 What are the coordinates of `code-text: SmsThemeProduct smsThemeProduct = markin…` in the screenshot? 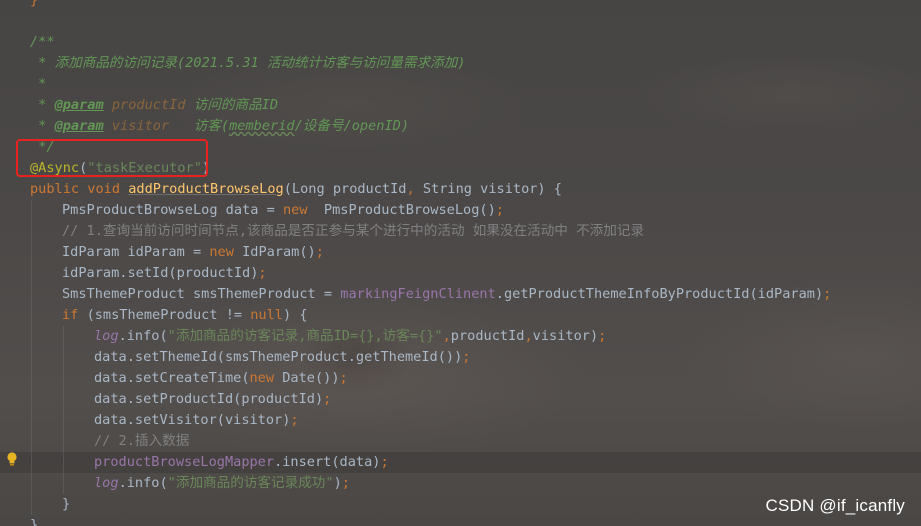 It's located at (446, 294).